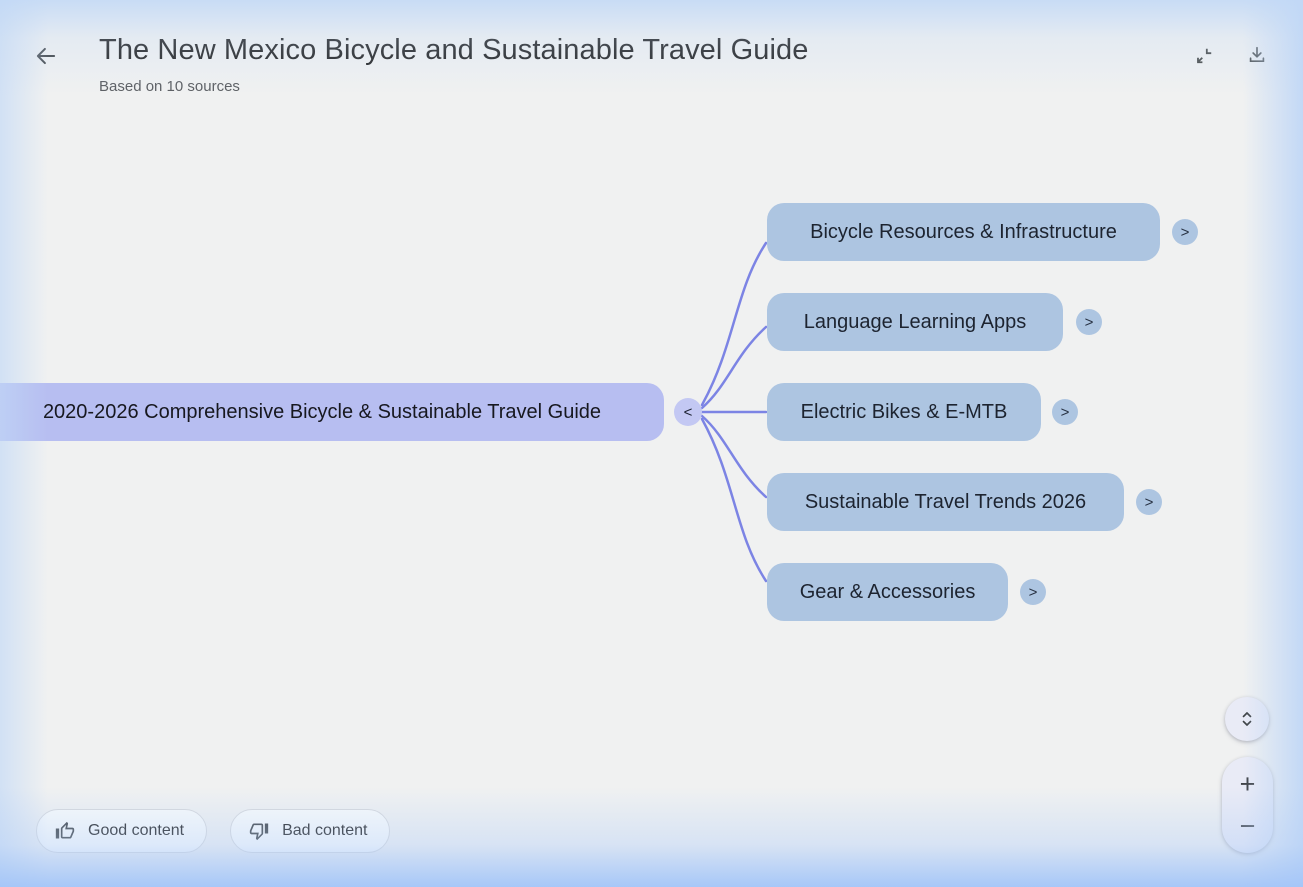 This screenshot has height=887, width=1303. Describe the element at coordinates (213, 831) in the screenshot. I see `feedback-bar: Good content Bad content` at that location.